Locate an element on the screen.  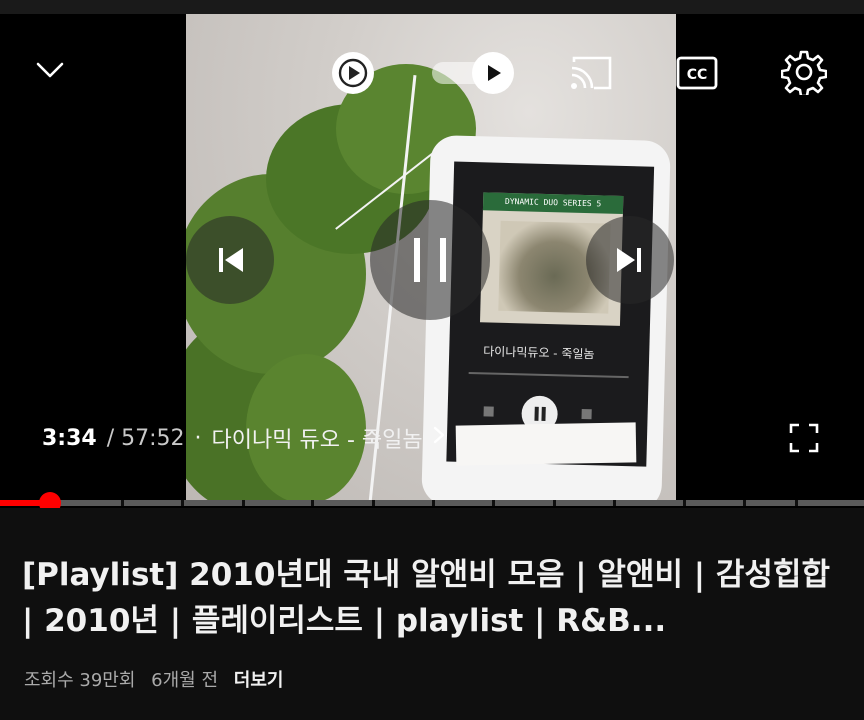
gear-icon is located at coordinates (804, 72).